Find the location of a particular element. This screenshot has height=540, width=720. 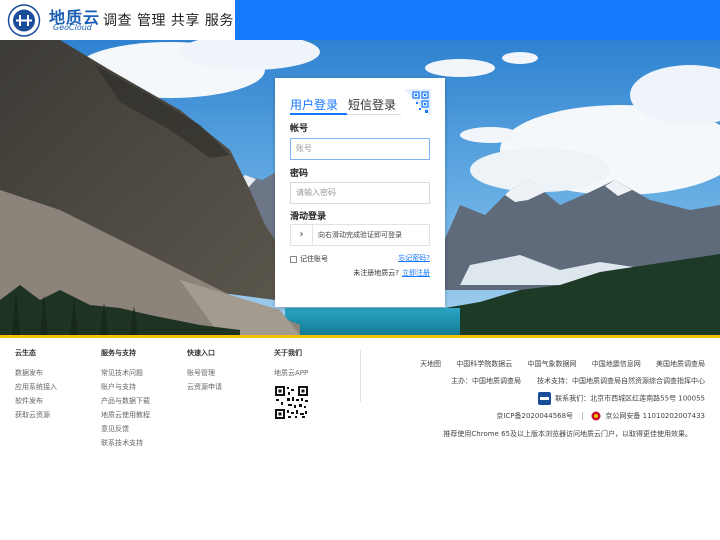

friend-link-cma-data: 中国气象数据网 is located at coordinates (552, 364).